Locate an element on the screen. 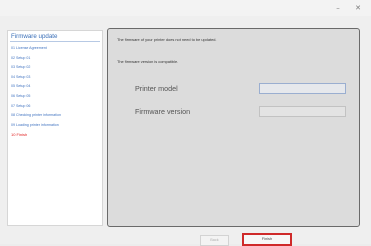 The height and width of the screenshot is (246, 371). compatibility-message: The firmware version is compatible. is located at coordinates (148, 61).